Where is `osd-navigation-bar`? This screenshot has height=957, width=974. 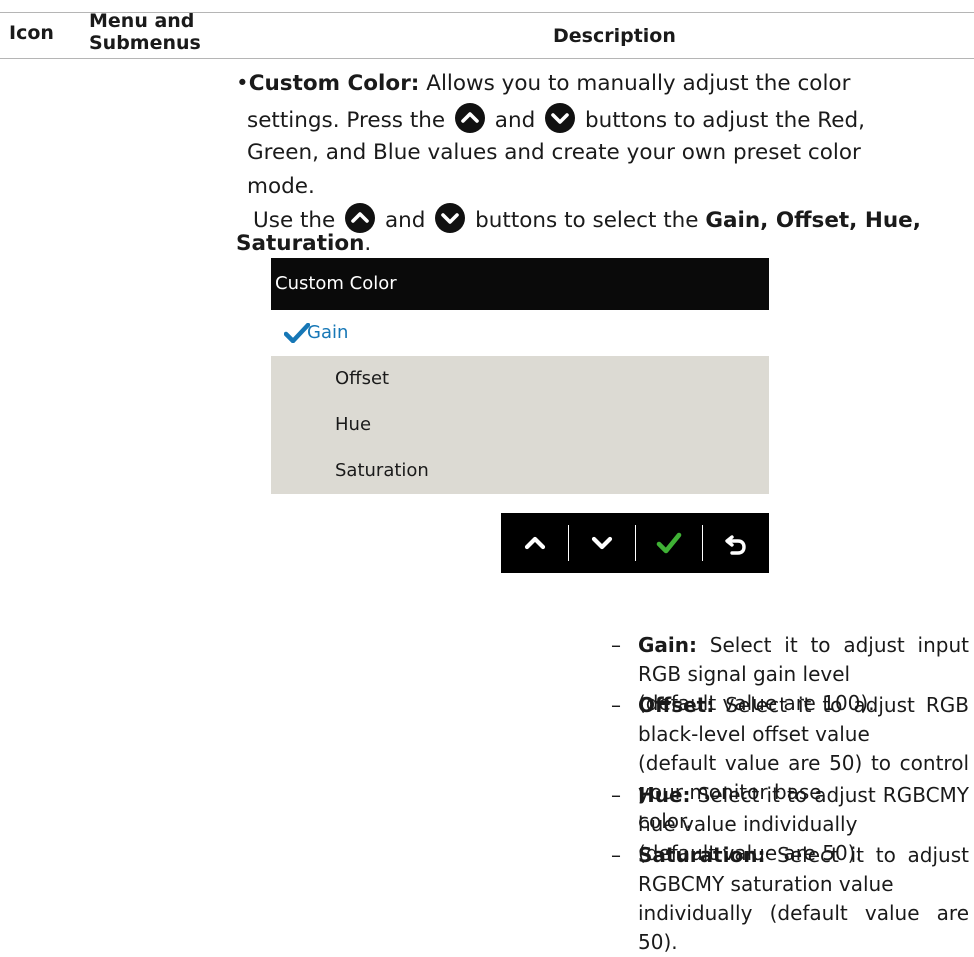 osd-navigation-bar is located at coordinates (635, 543).